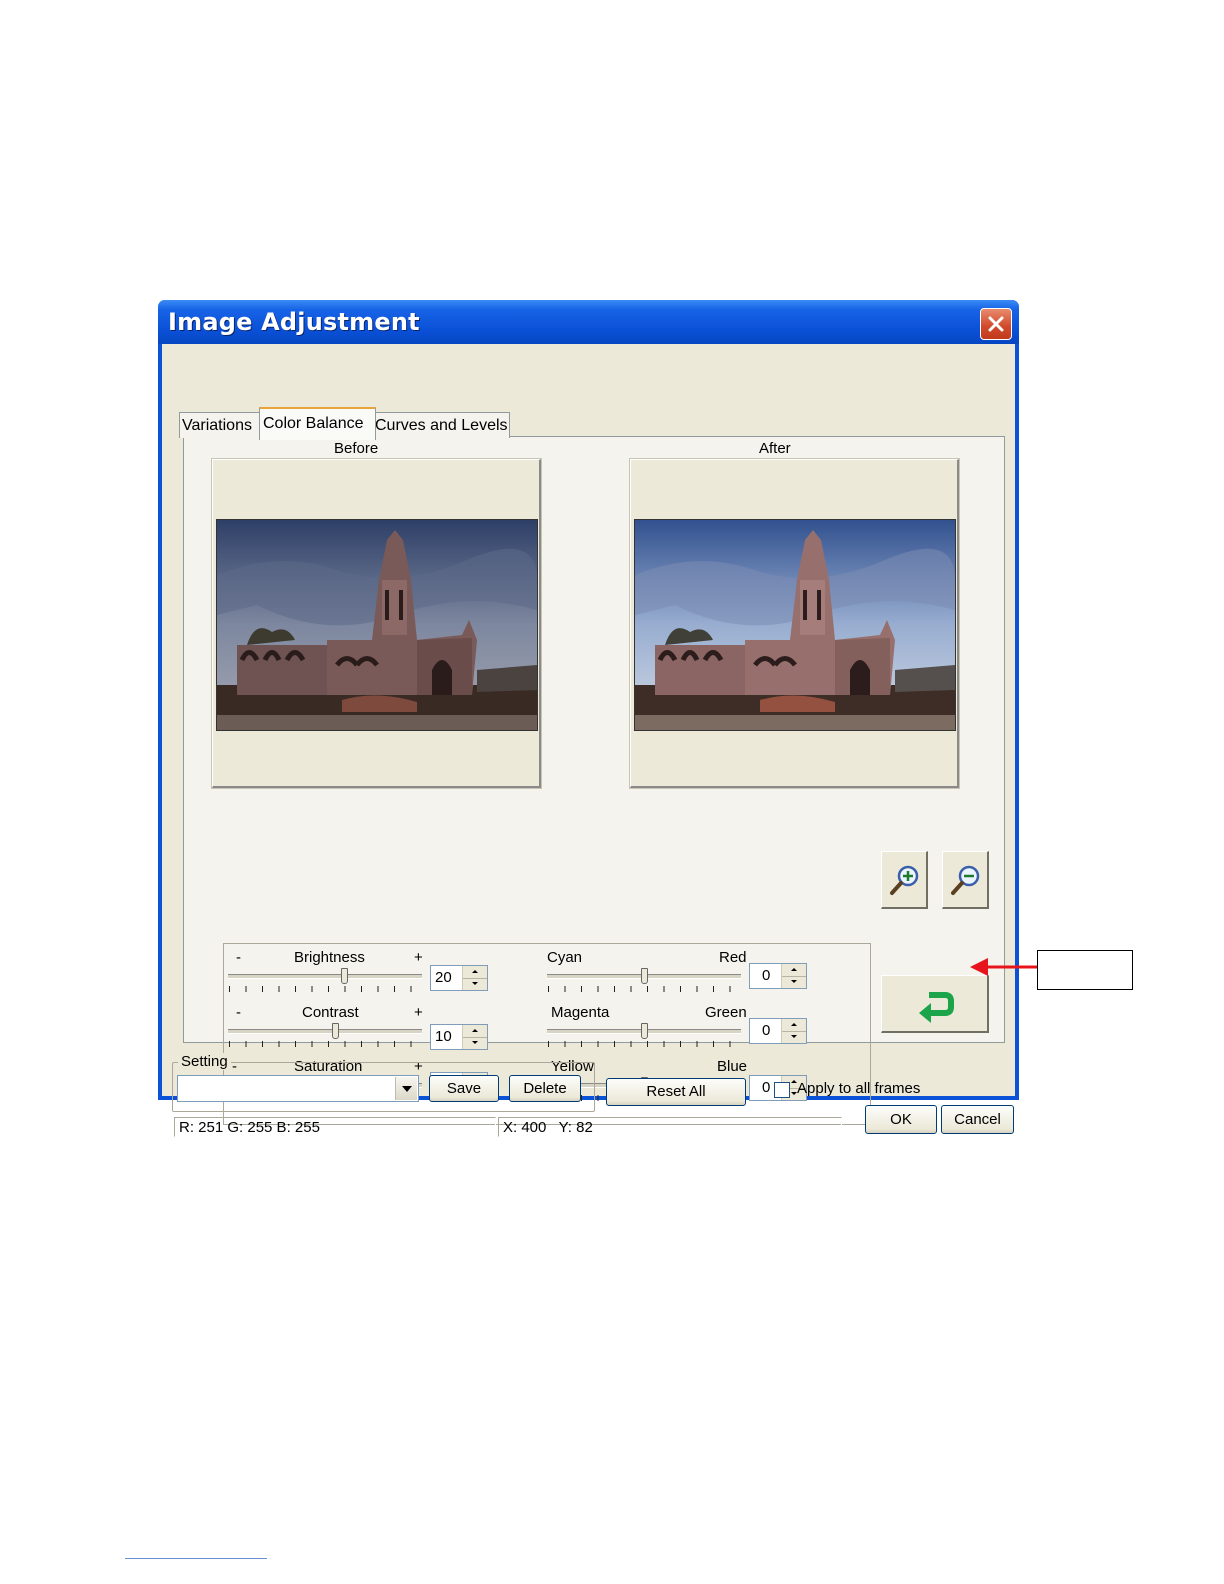 The height and width of the screenshot is (1584, 1224). Describe the element at coordinates (335, 1127) in the screenshot. I see `status-rgb-panel: R: 251 G: 255 B: 255` at that location.